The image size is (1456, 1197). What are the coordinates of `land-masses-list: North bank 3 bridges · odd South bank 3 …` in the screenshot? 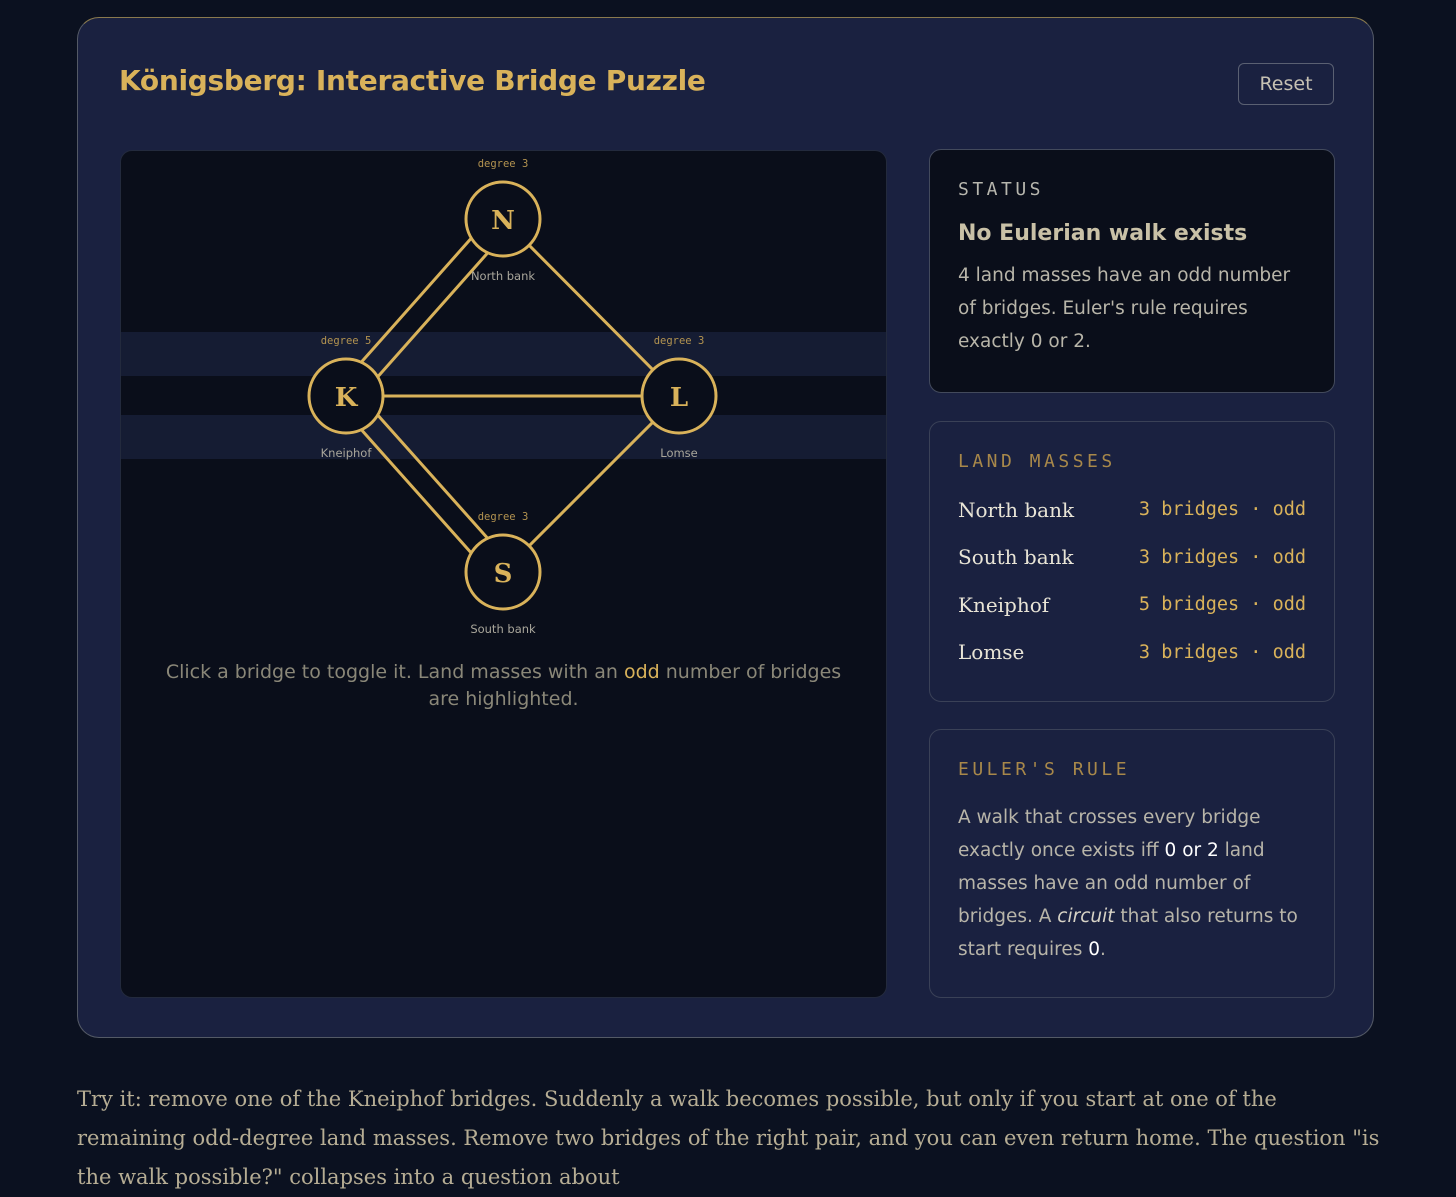 It's located at (1132, 581).